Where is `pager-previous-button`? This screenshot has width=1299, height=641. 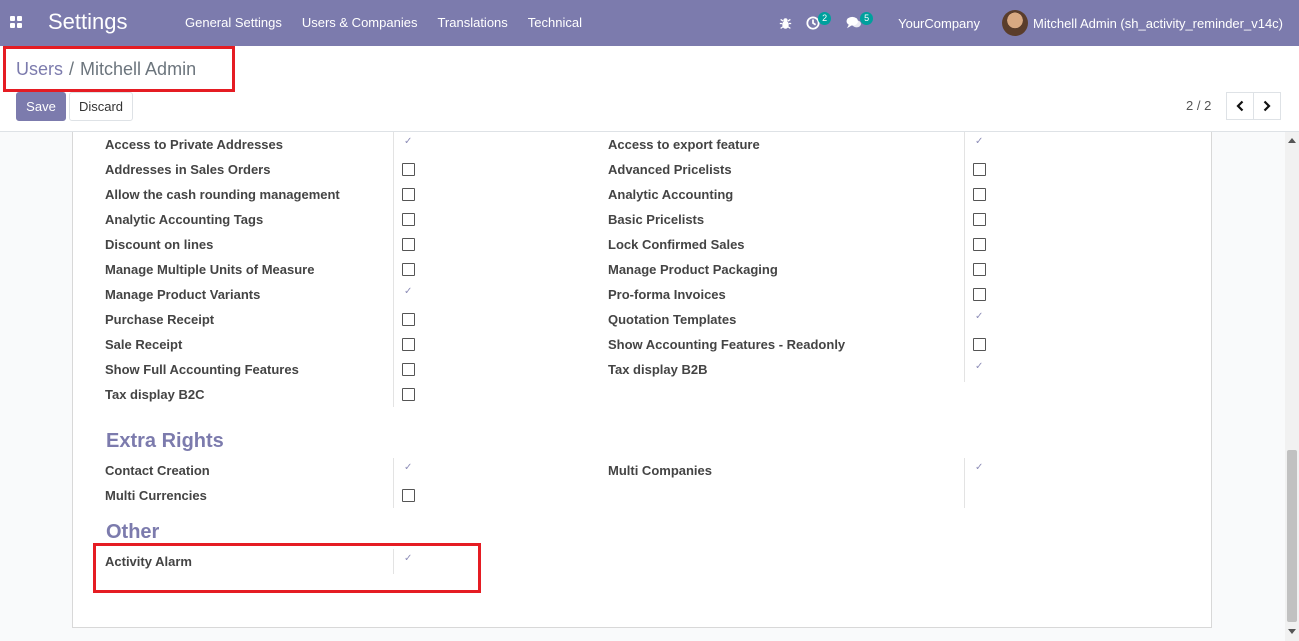
pager-previous-button is located at coordinates (1240, 106).